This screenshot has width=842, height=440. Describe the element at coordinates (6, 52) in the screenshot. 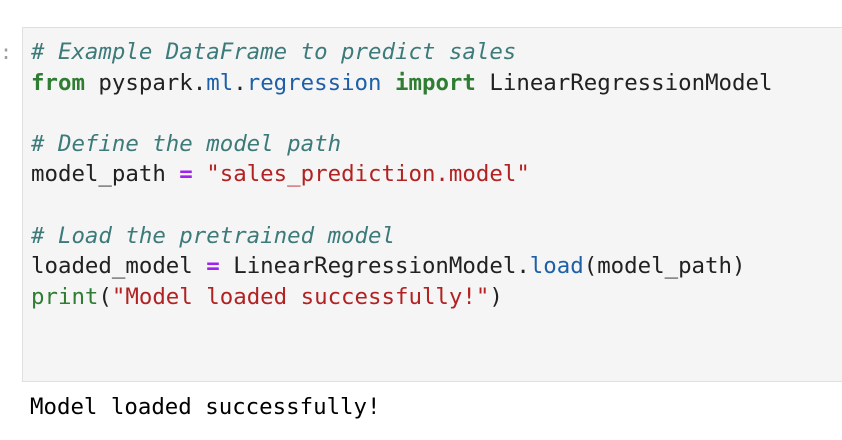

I see `cell-prompt: :` at that location.